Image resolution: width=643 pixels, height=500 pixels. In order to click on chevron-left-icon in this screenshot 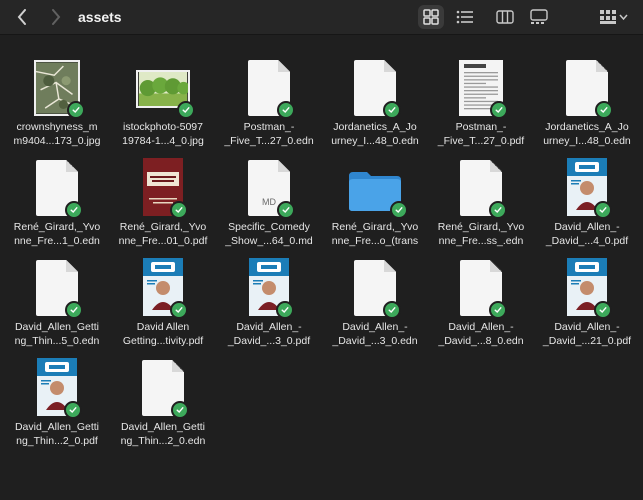, I will do `click(21, 17)`.